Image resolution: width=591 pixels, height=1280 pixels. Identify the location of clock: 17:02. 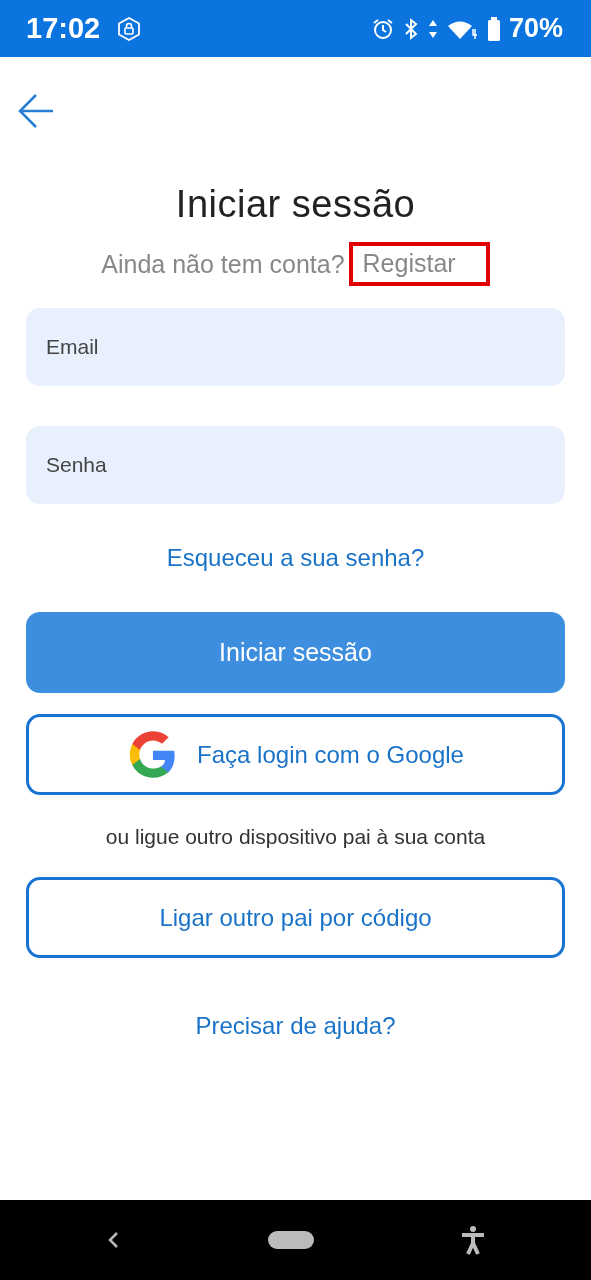
(63, 28).